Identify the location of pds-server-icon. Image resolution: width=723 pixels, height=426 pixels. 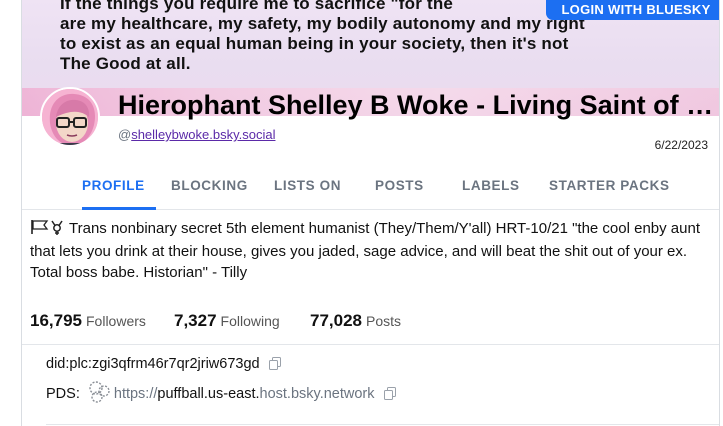
(100, 394).